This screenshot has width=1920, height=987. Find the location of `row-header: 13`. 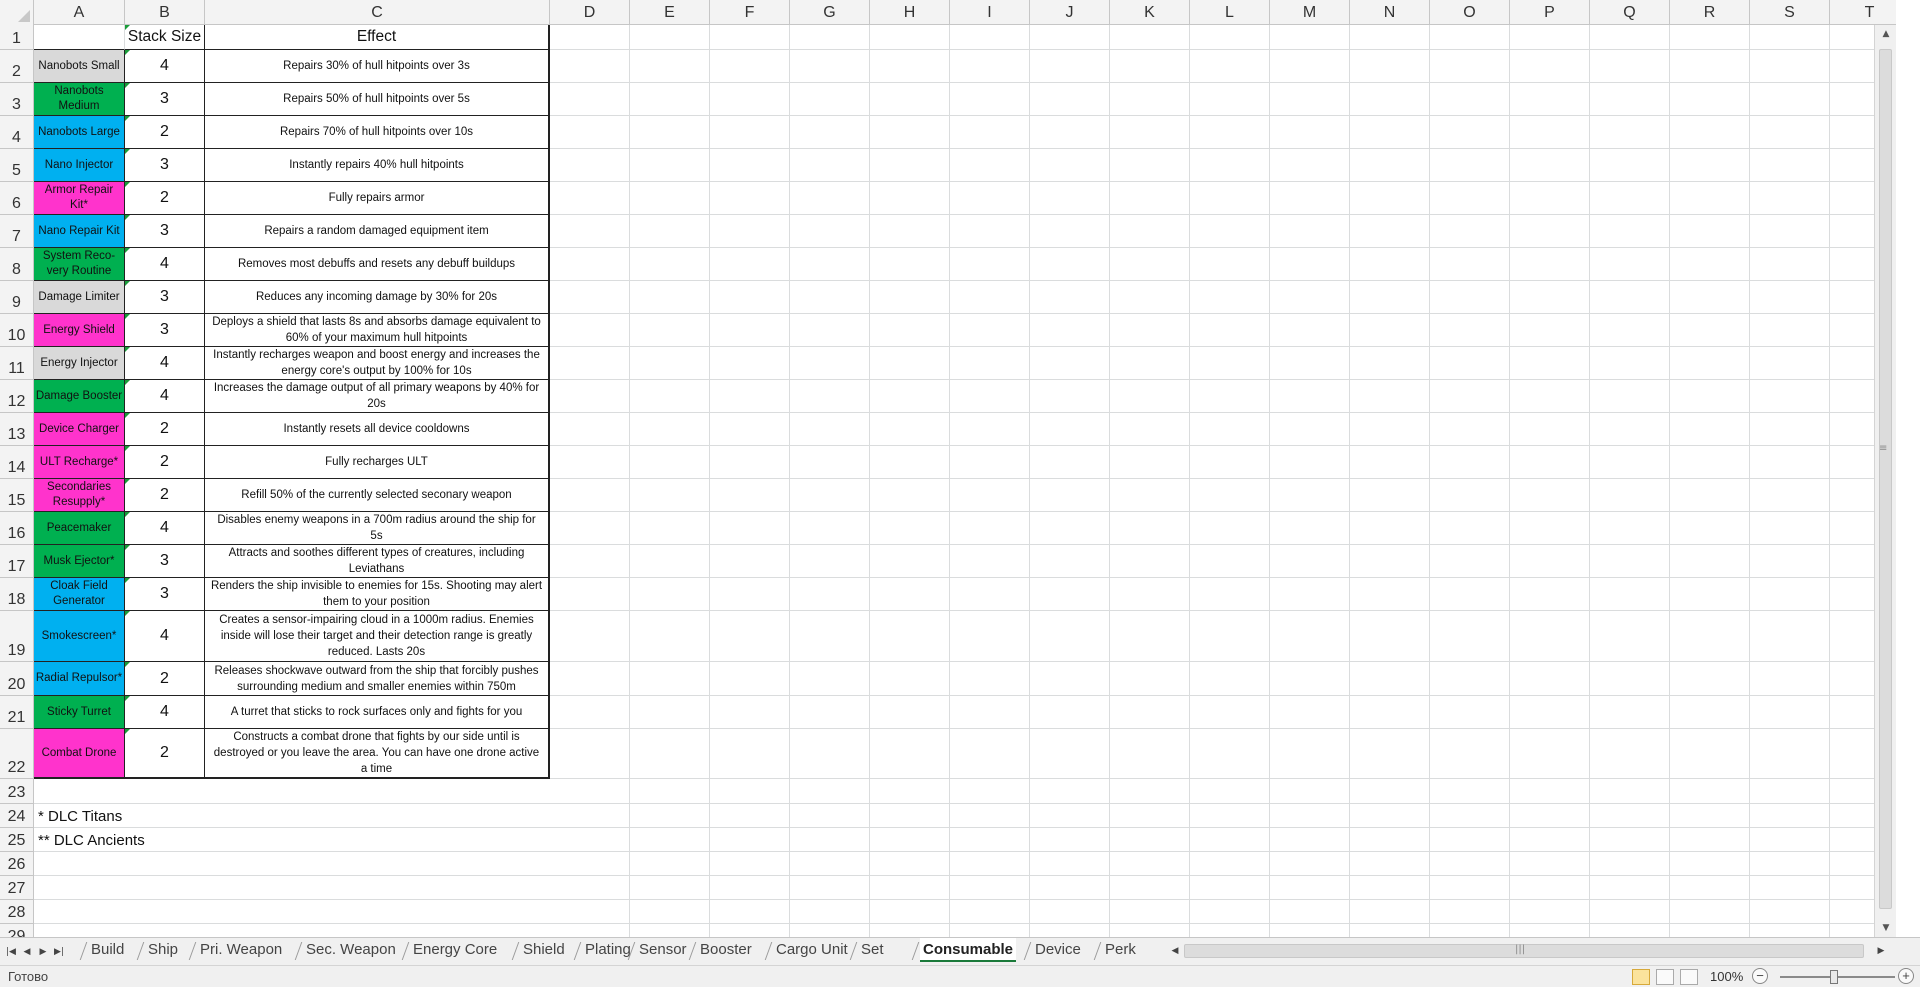

row-header: 13 is located at coordinates (17, 429).